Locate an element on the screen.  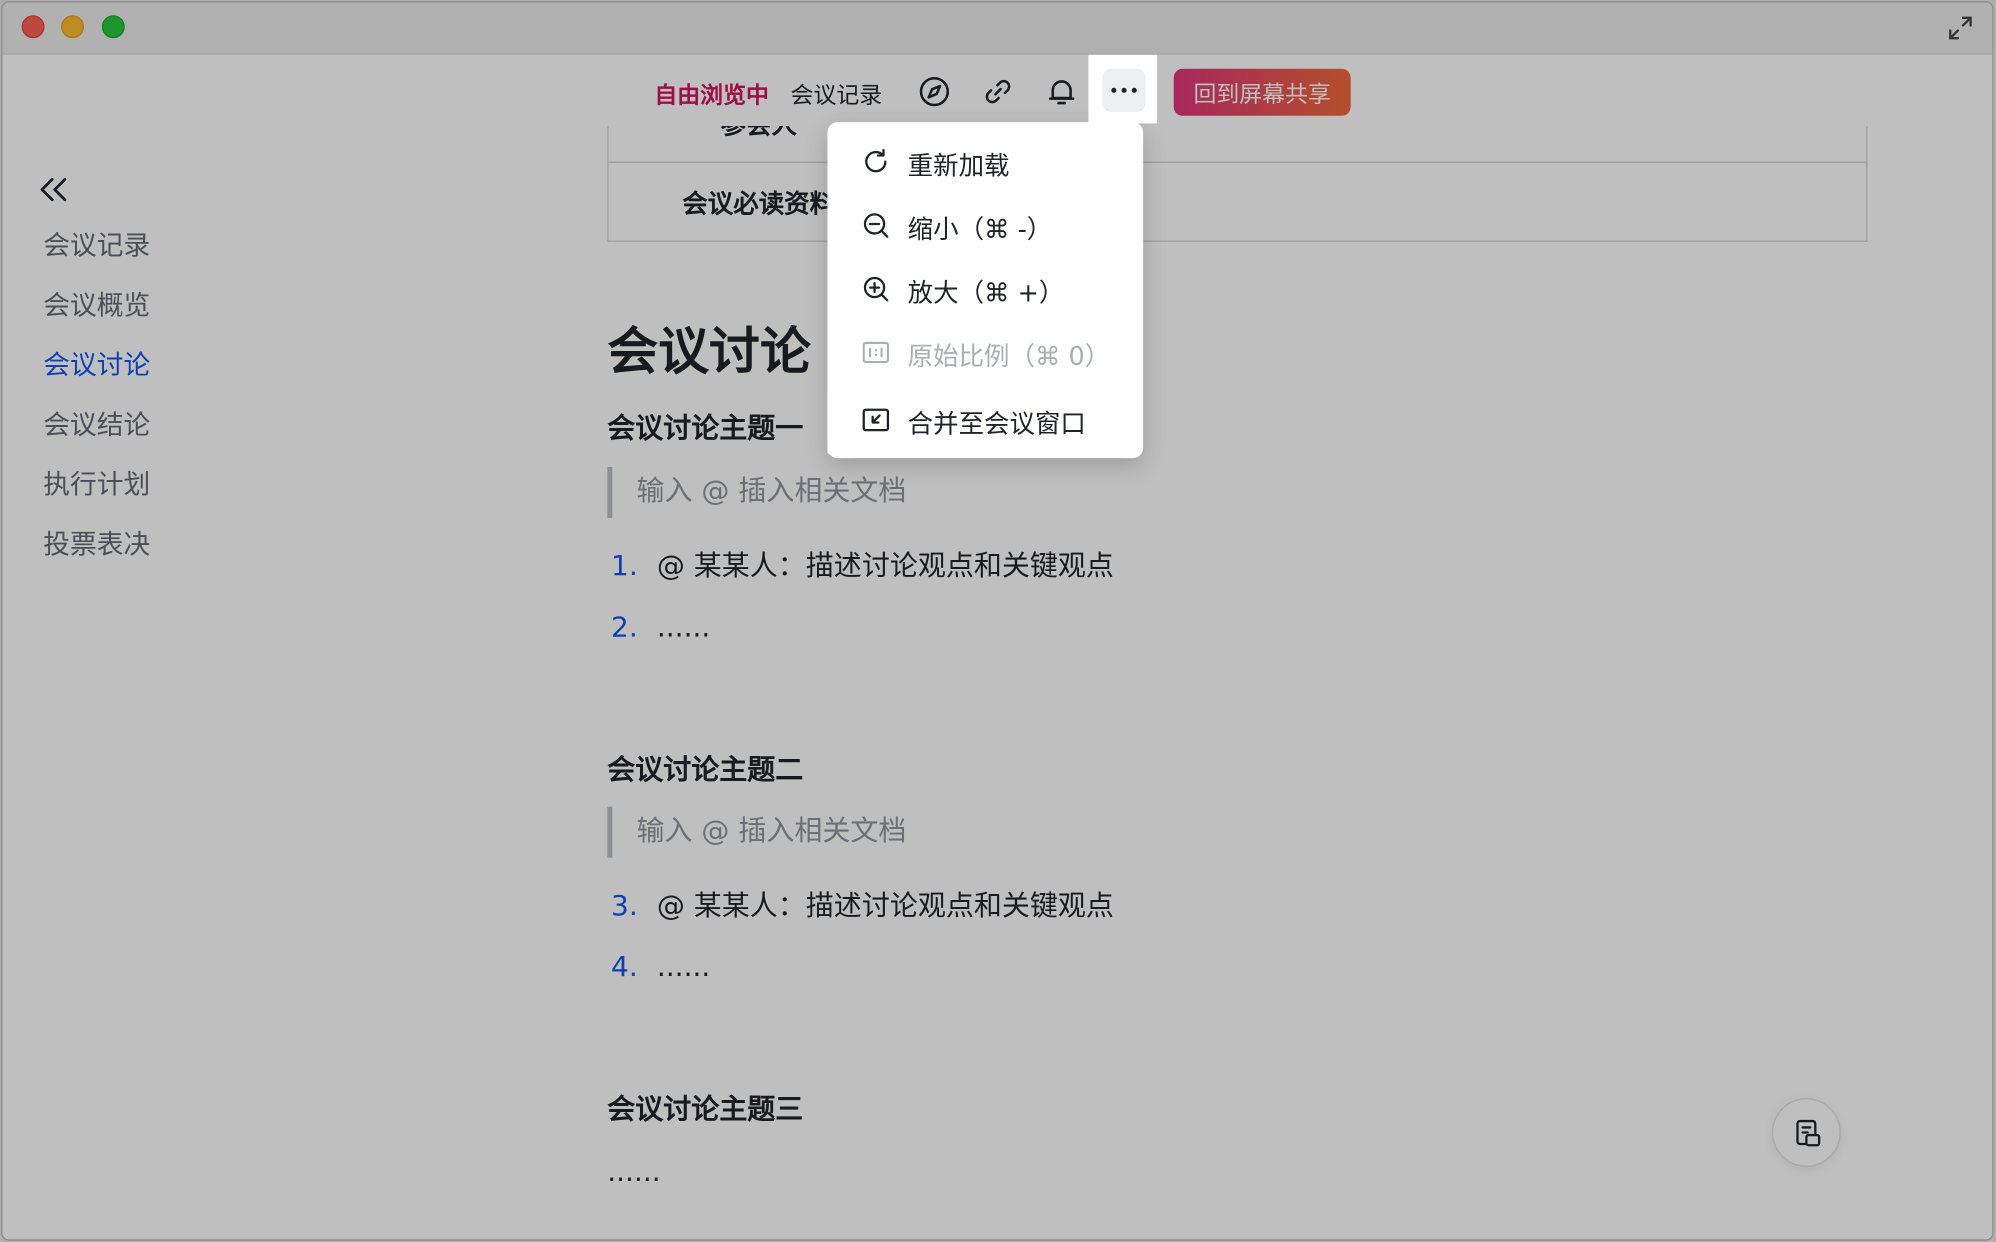
menu-item-zoom-in: 放大（⌘ +） is located at coordinates (985, 289).